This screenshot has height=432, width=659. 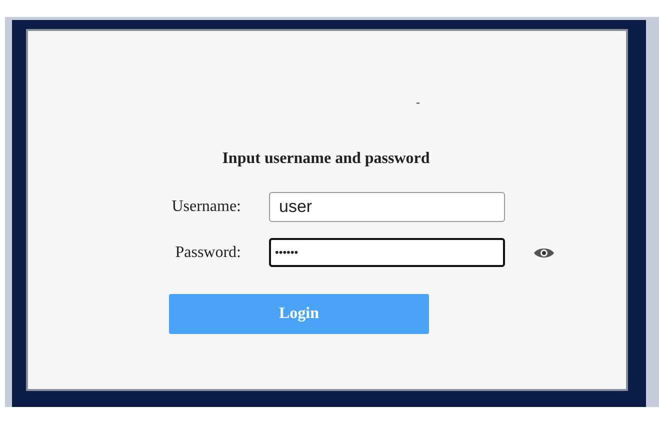 I want to click on field-label: Password:, so click(x=208, y=253).